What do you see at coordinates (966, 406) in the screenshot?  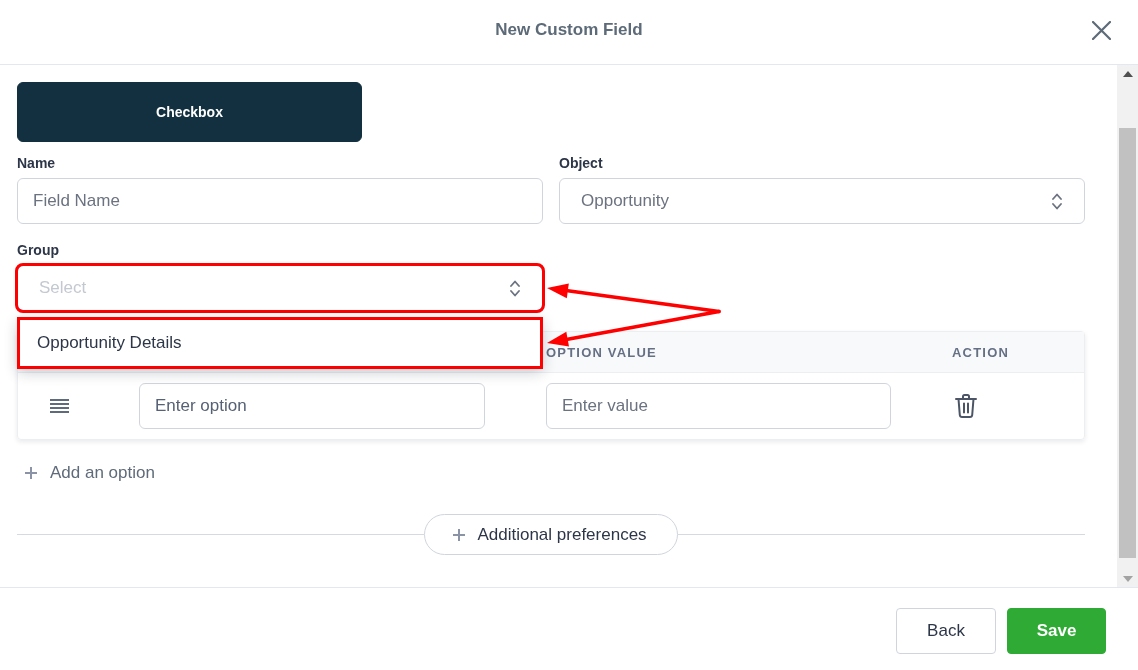 I see `trash-icon` at bounding box center [966, 406].